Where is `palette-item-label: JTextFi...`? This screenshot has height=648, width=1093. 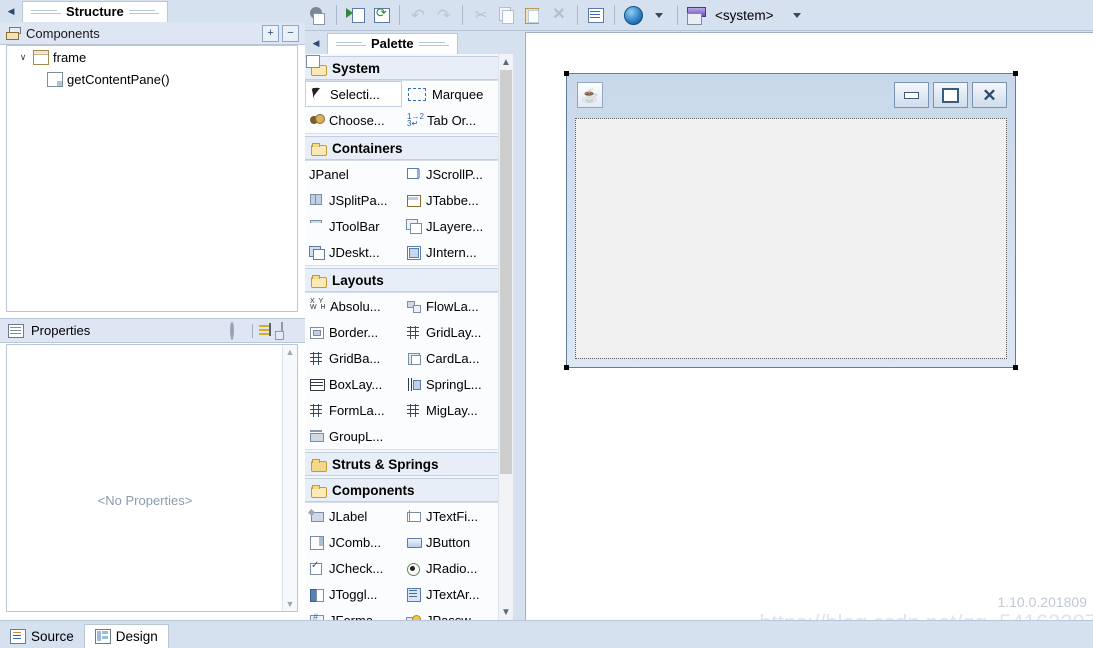
palette-item-label: JTextFi... is located at coordinates (452, 516).